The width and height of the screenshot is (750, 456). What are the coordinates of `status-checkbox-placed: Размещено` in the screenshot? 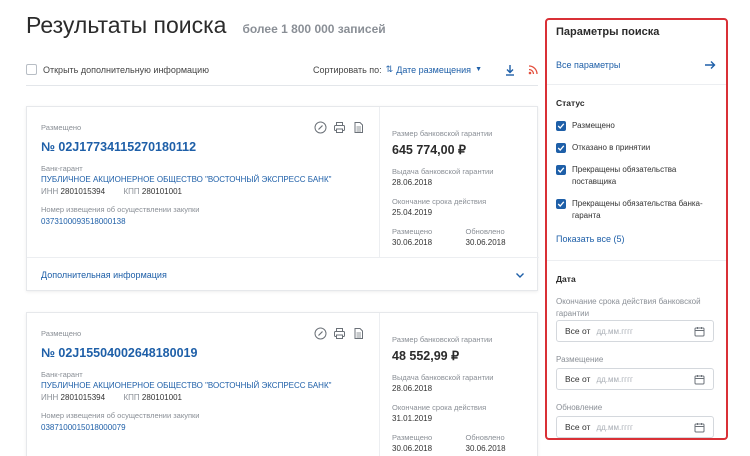 It's located at (637, 126).